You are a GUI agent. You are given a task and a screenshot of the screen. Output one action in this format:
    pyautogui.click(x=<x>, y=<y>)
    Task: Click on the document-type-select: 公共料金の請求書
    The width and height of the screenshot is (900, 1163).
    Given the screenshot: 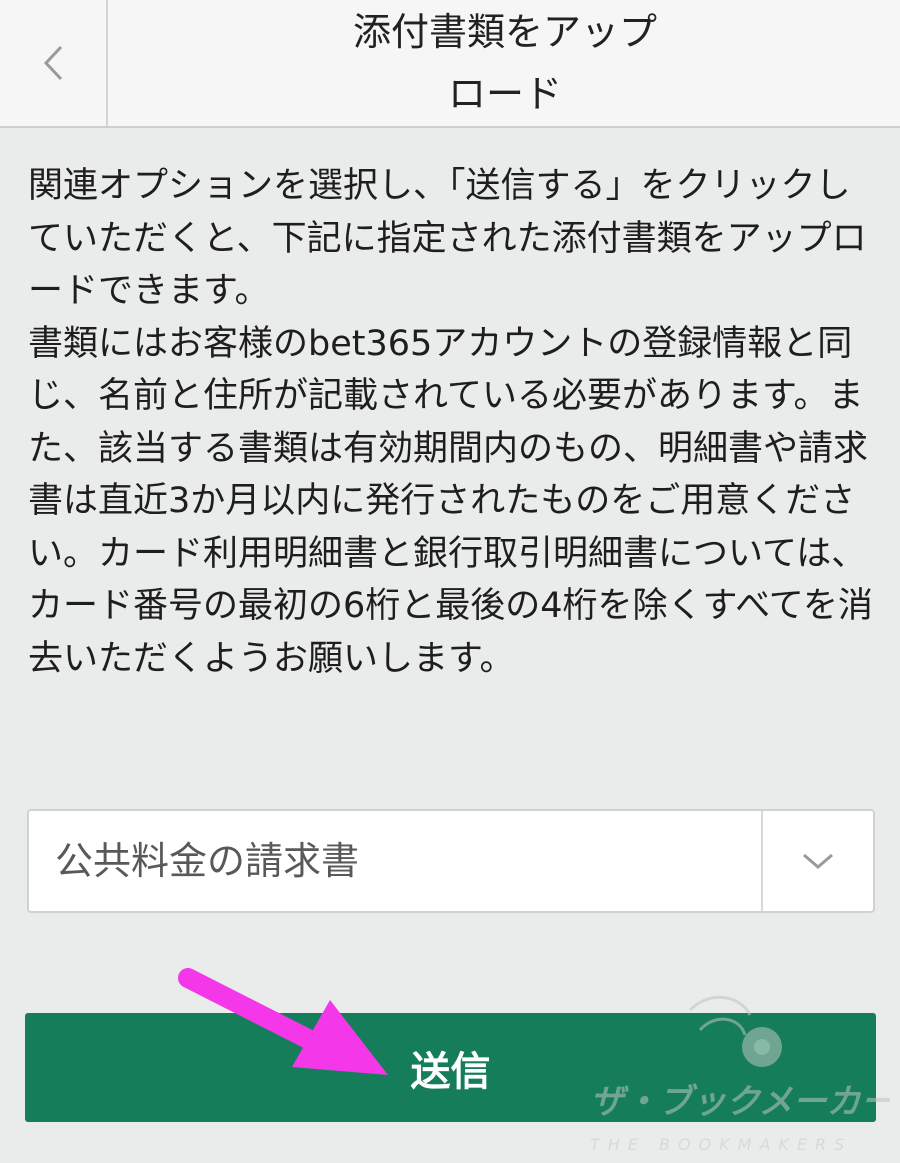 What is the action you would take?
    pyautogui.click(x=451, y=861)
    